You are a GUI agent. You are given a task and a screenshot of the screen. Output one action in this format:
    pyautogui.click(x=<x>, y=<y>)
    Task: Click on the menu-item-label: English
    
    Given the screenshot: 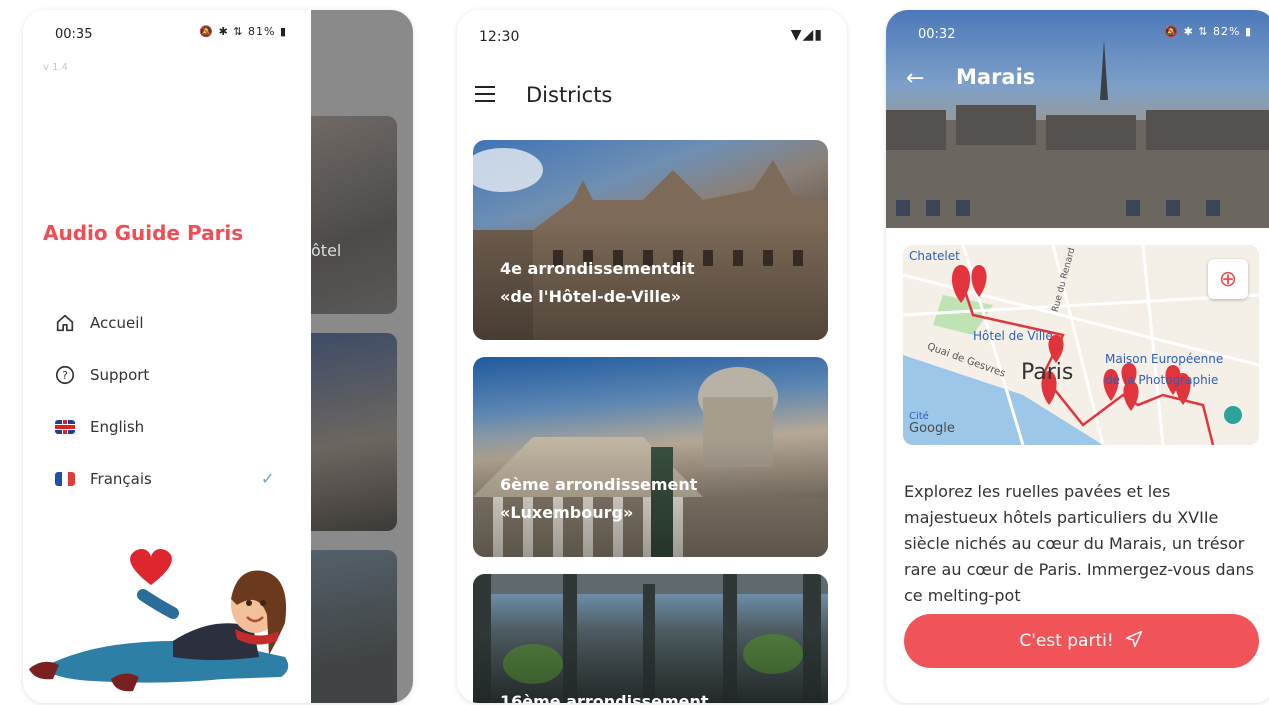 What is the action you would take?
    pyautogui.click(x=117, y=427)
    